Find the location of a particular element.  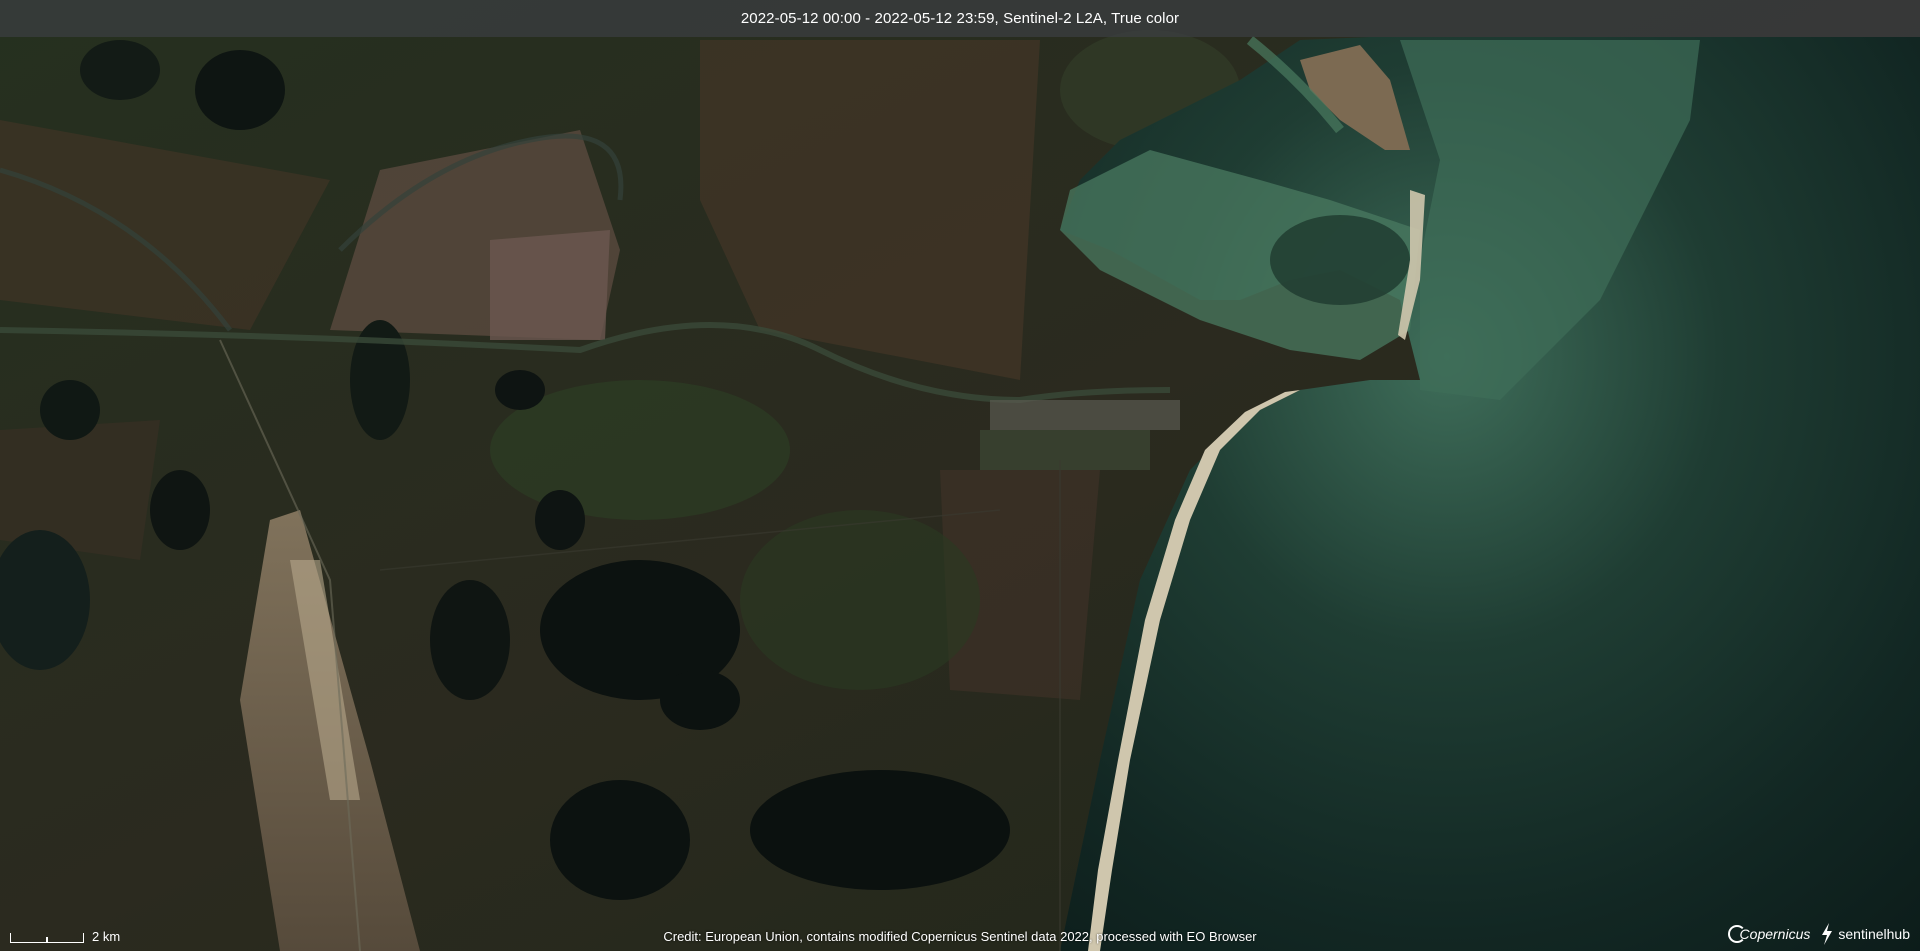

logos: Copernicus sentinelhub is located at coordinates (1818, 934).